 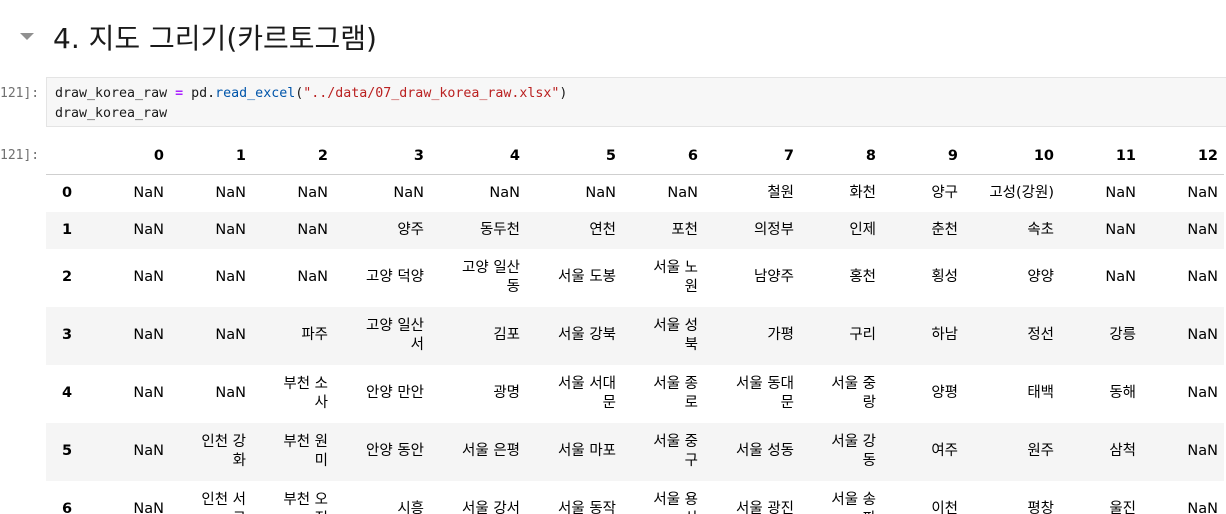 What do you see at coordinates (773, 277) in the screenshot?
I see `table-cell: 남양주` at bounding box center [773, 277].